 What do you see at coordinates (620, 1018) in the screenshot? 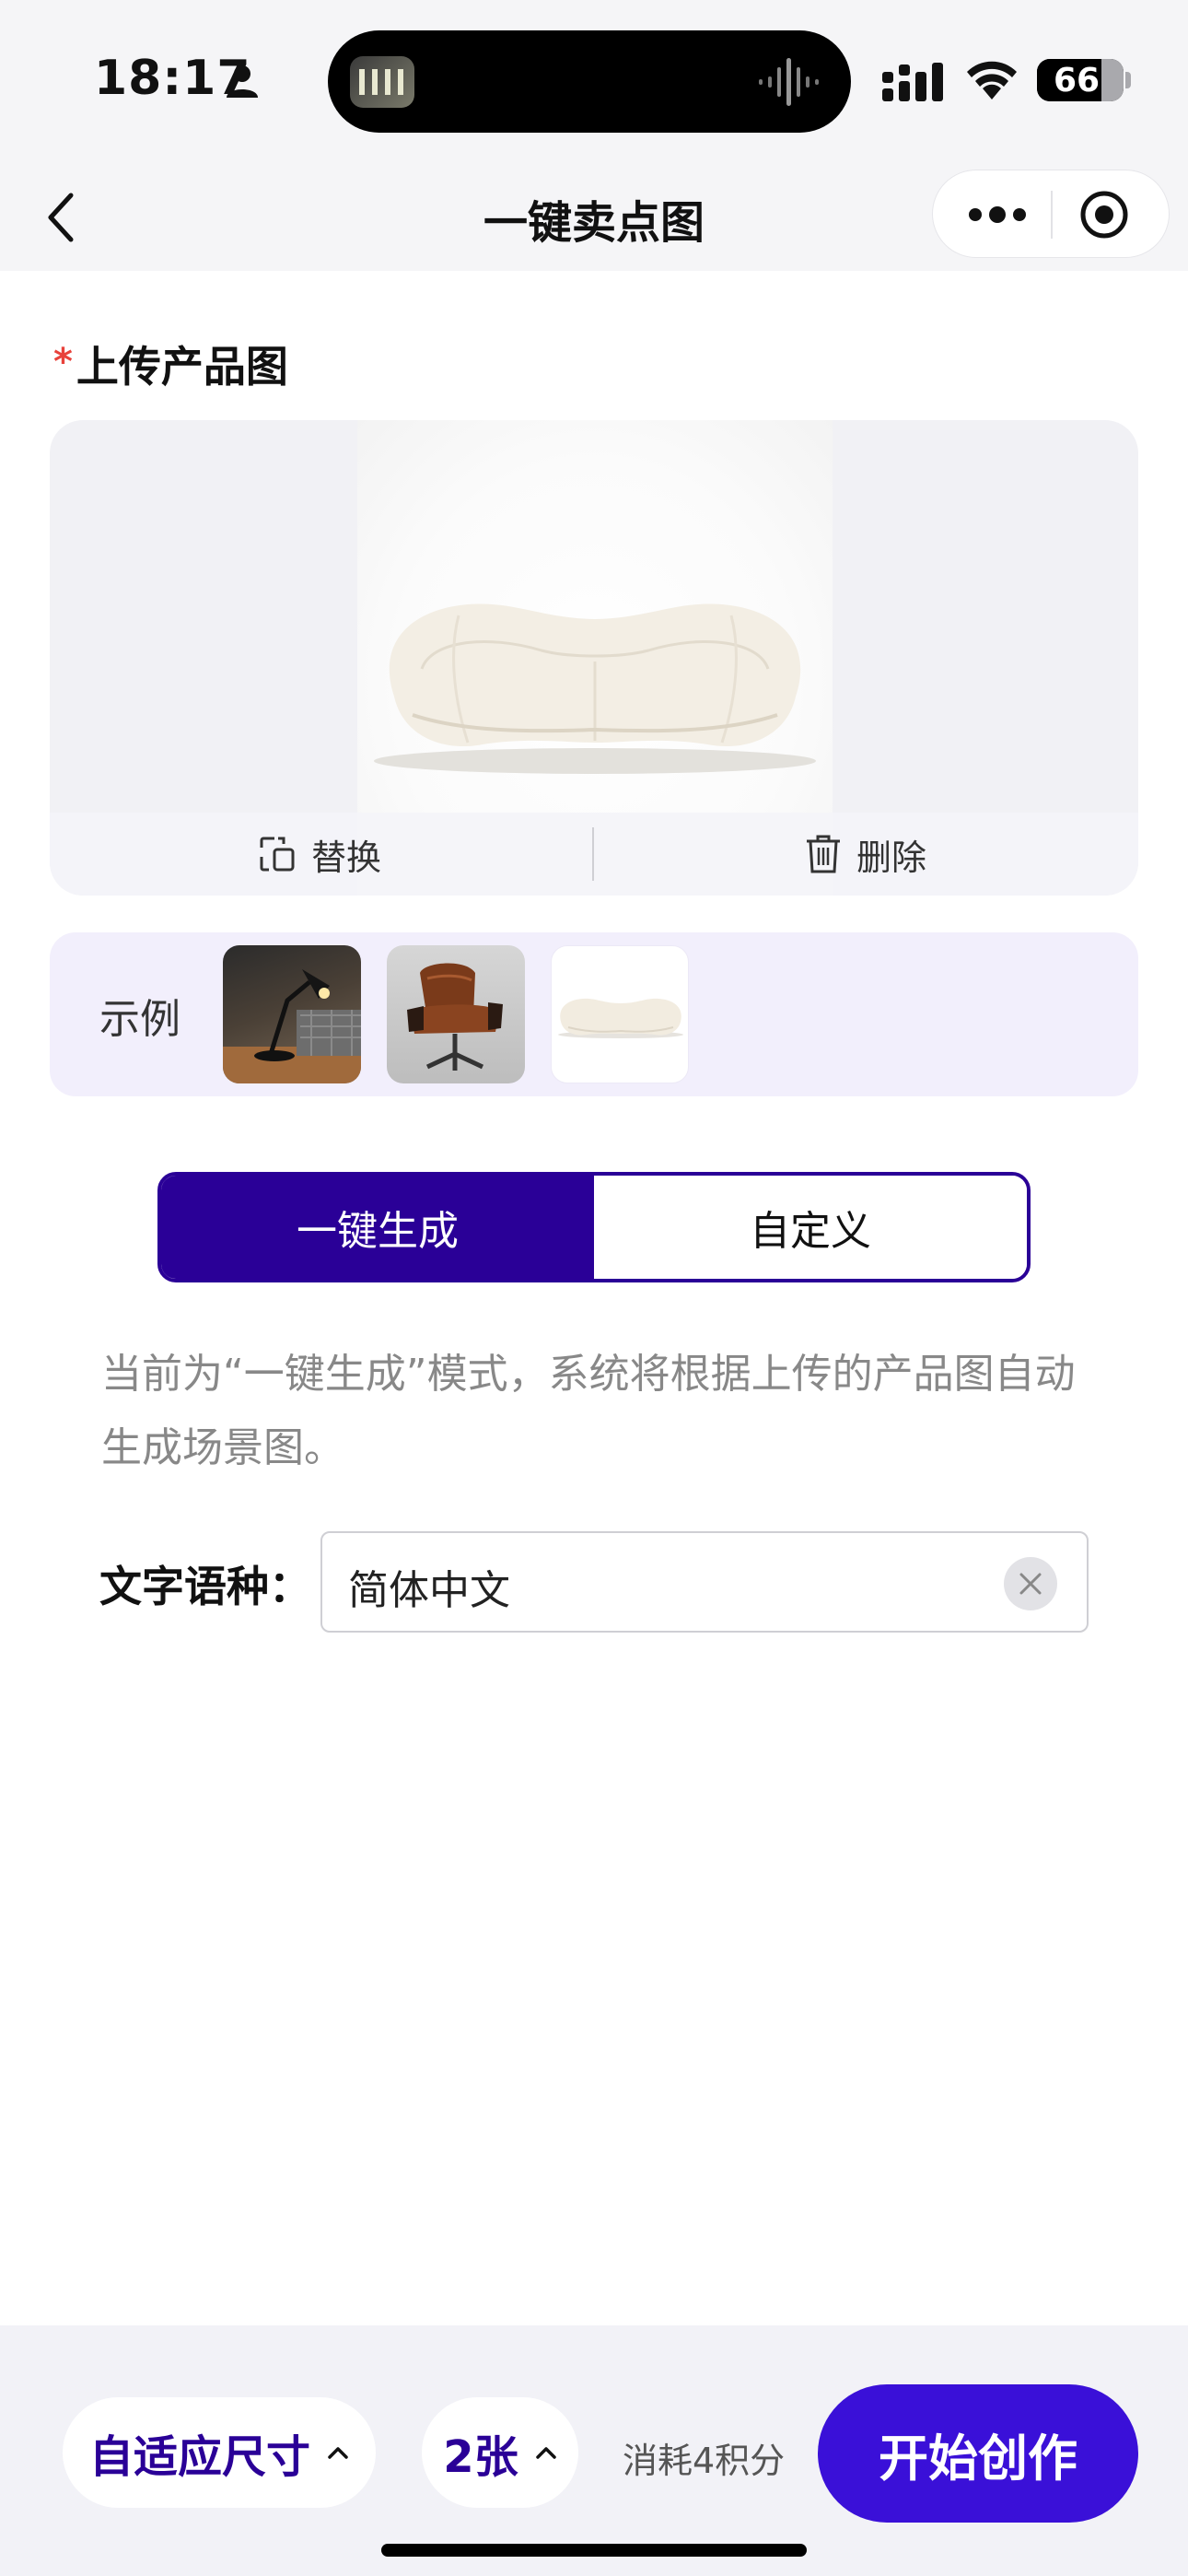
I see `sofa-thumbnail-image` at bounding box center [620, 1018].